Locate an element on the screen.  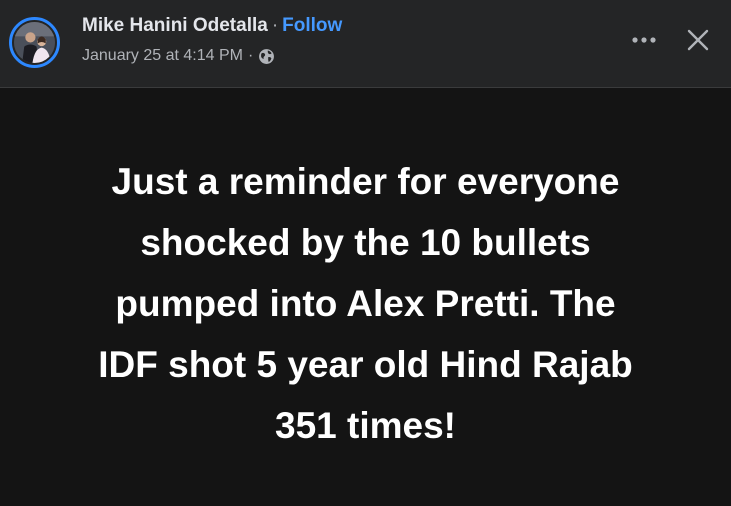
author-name-link: Mike Hanini Odetalla is located at coordinates (175, 25).